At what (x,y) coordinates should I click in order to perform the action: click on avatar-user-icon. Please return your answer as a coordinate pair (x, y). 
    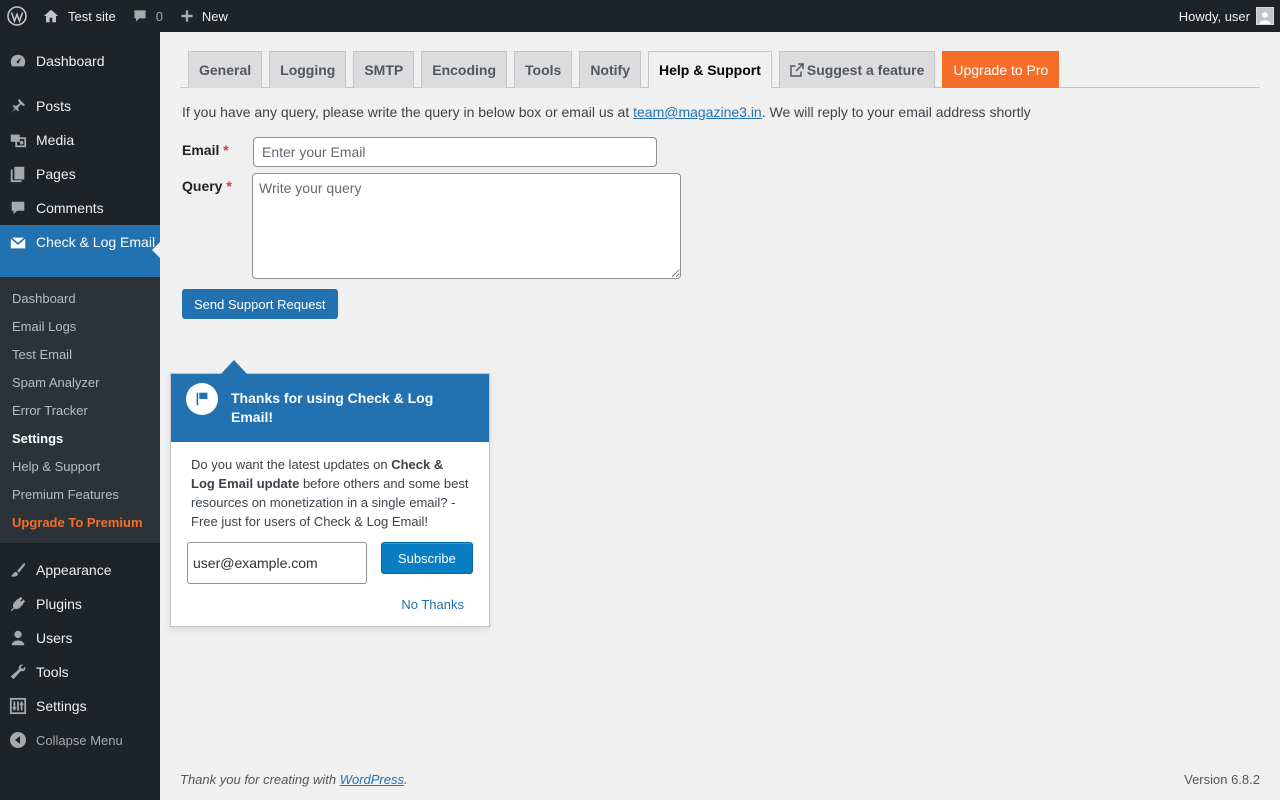
    Looking at the image, I should click on (1265, 18).